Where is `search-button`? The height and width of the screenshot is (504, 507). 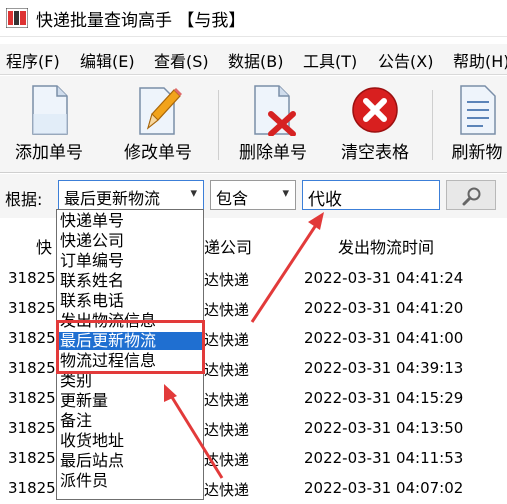
search-button is located at coordinates (471, 195).